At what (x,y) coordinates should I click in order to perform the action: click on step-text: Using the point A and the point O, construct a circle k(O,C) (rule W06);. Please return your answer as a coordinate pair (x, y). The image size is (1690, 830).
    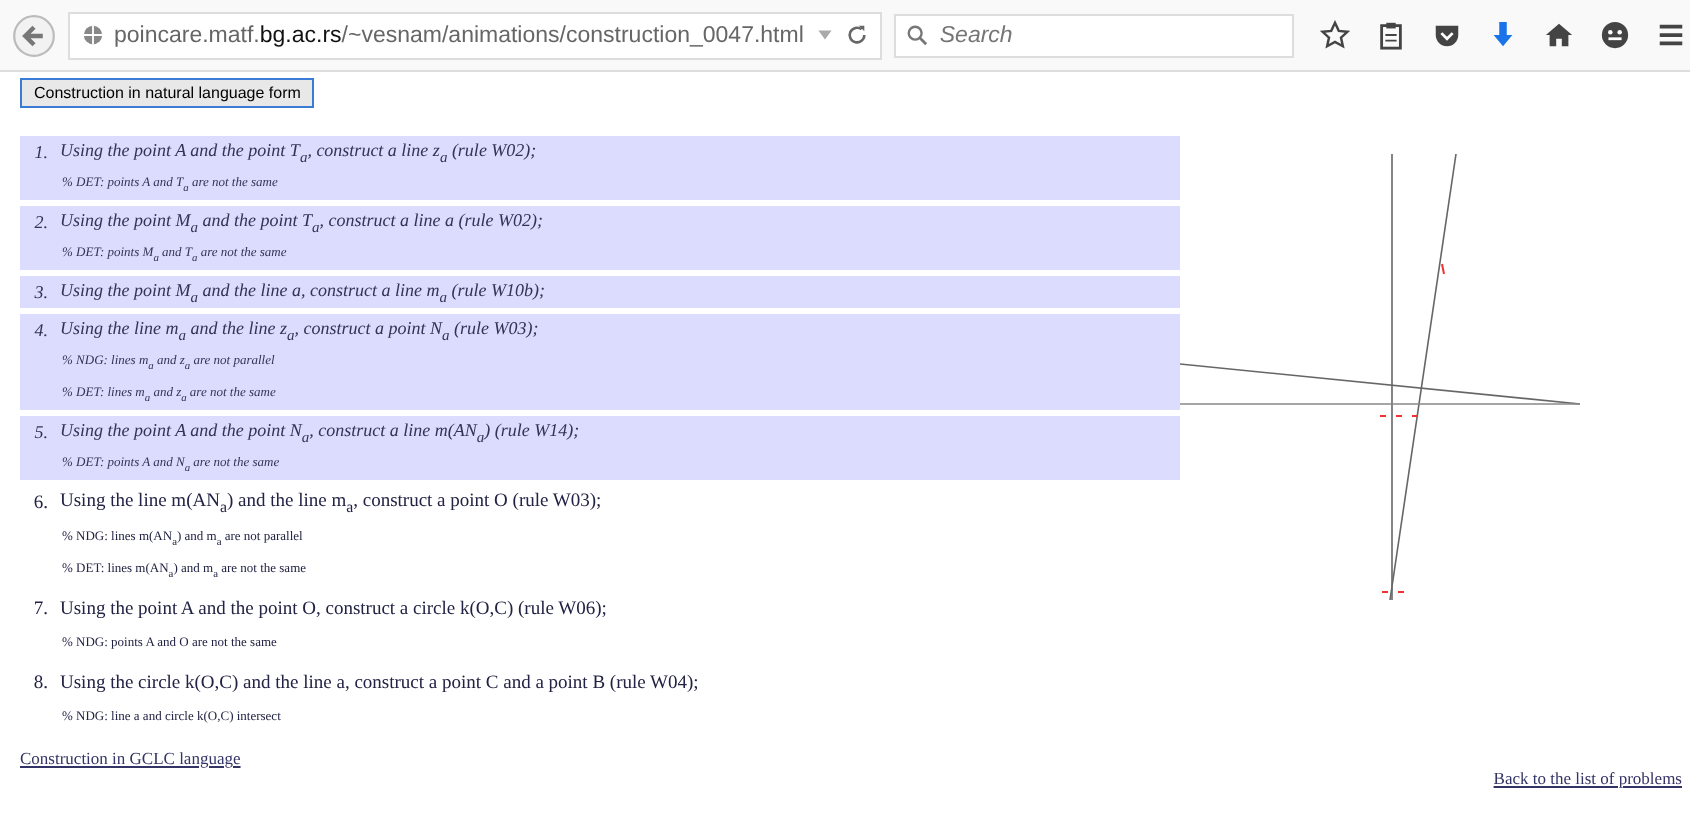
    Looking at the image, I should click on (333, 610).